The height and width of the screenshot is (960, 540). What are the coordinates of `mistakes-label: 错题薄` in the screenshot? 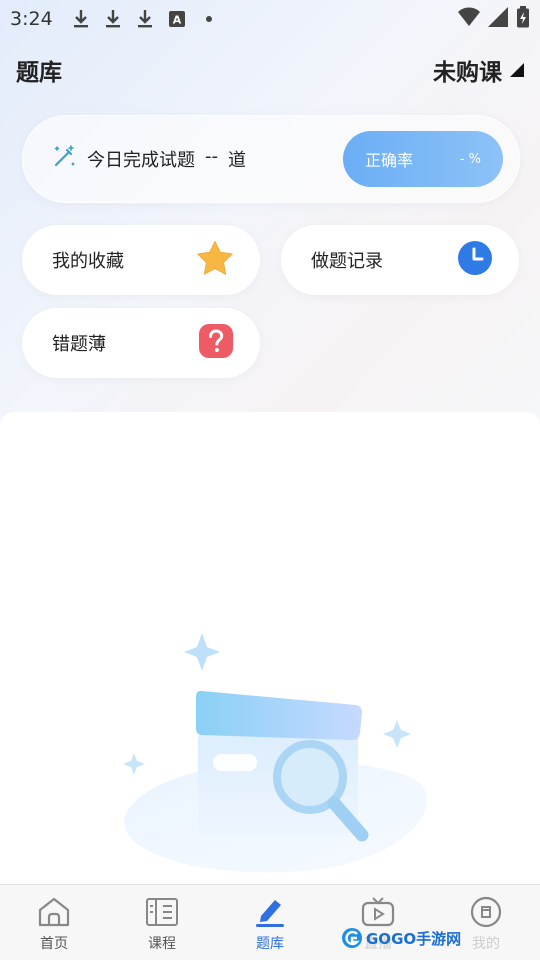 It's located at (79, 344).